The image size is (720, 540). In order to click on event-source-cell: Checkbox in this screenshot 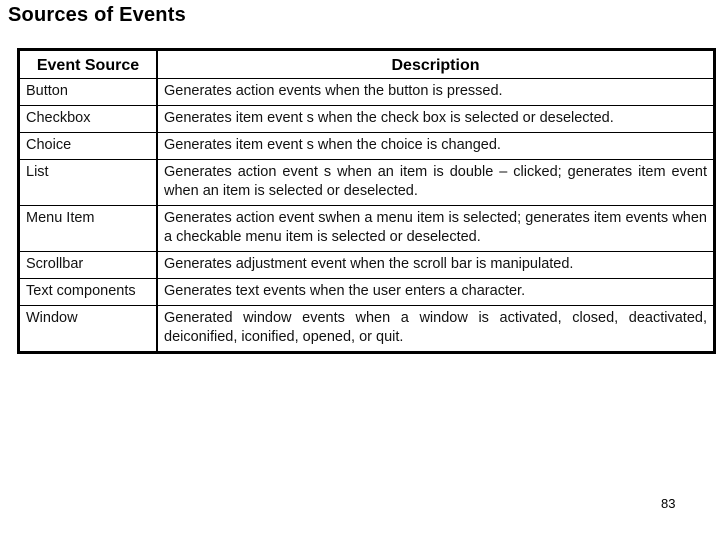, I will do `click(88, 119)`.